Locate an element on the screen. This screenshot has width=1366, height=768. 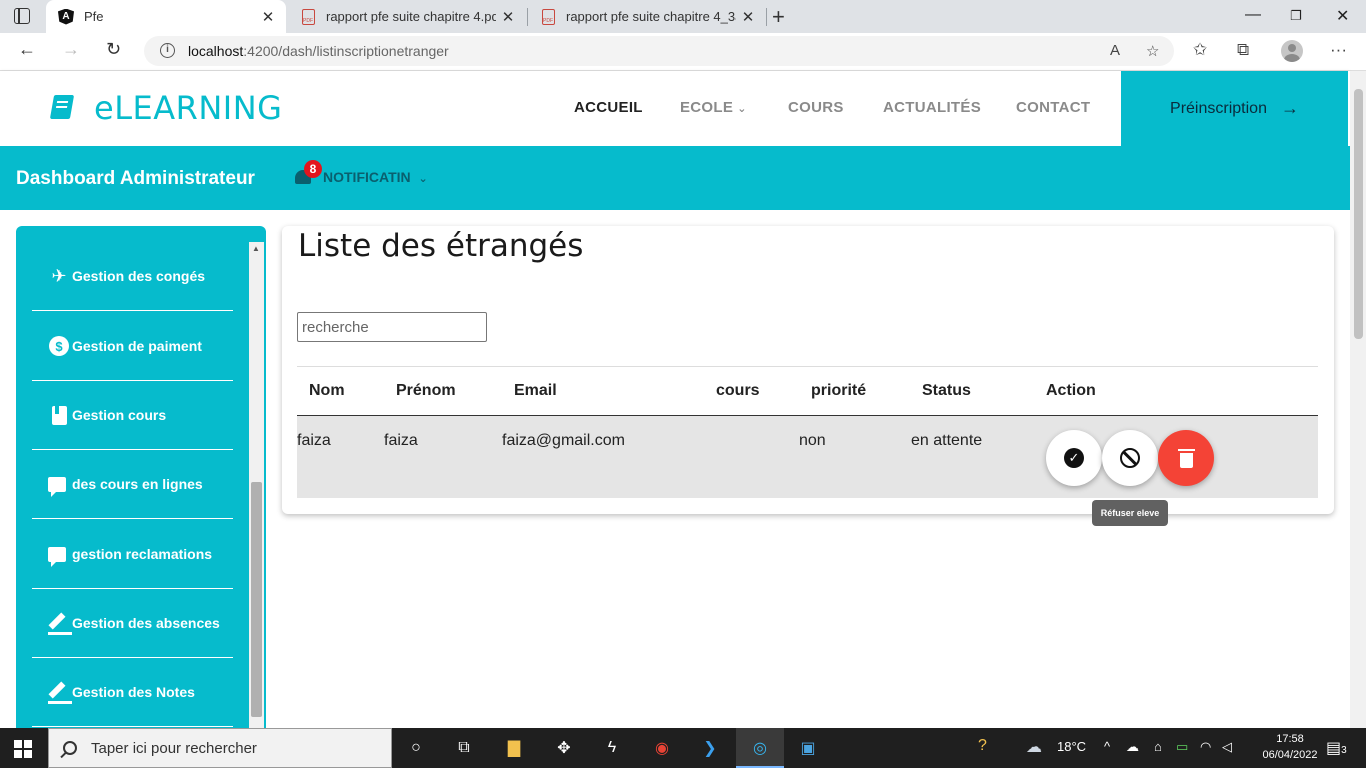
back-icon: ← is located at coordinates (27, 49).